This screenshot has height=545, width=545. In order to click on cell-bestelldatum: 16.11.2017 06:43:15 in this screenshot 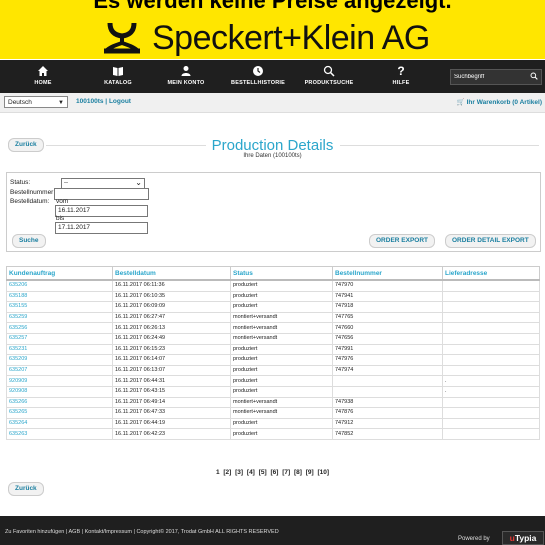, I will do `click(171, 391)`.